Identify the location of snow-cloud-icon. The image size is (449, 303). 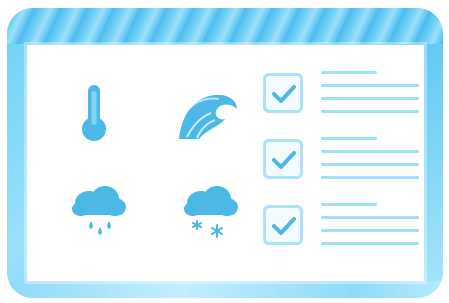
(211, 212).